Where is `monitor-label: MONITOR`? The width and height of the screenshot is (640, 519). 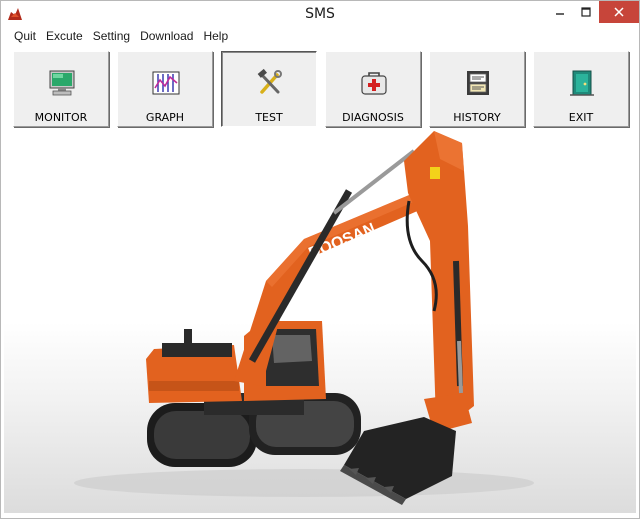 monitor-label: MONITOR is located at coordinates (61, 117).